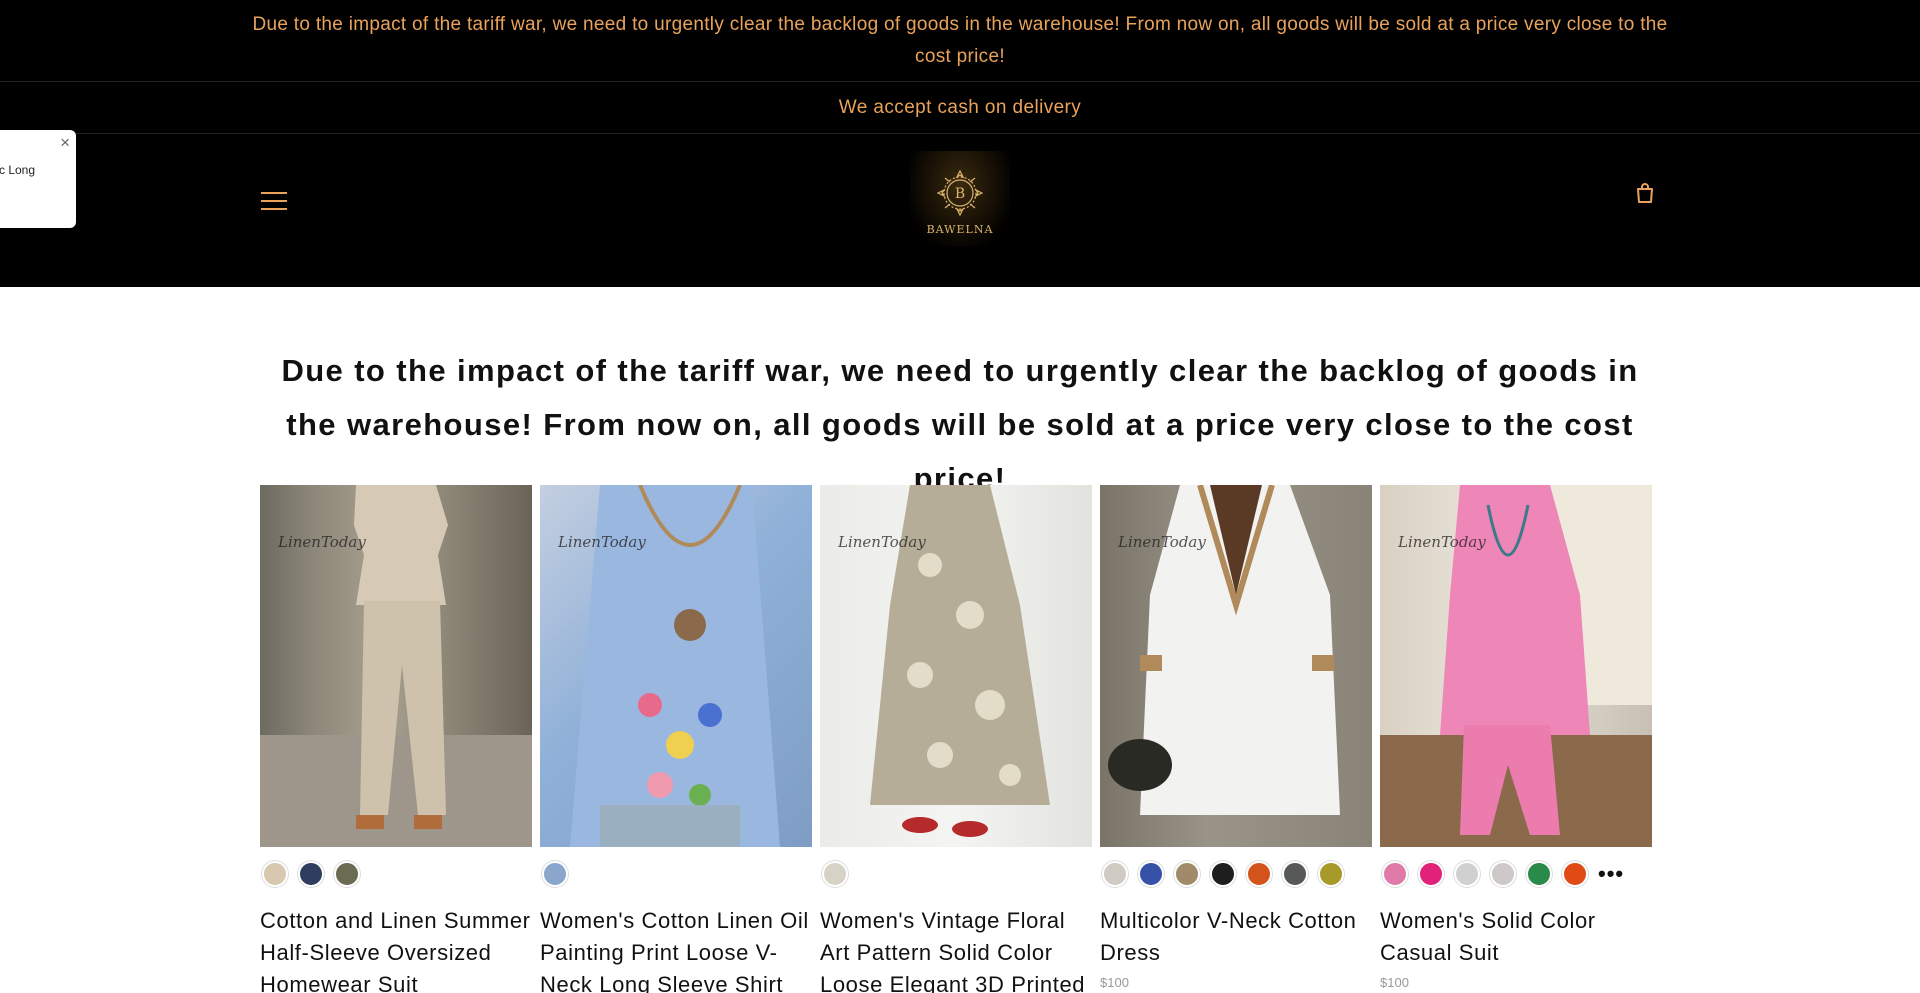  Describe the element at coordinates (1611, 874) in the screenshot. I see `more-colors-button: •••` at that location.